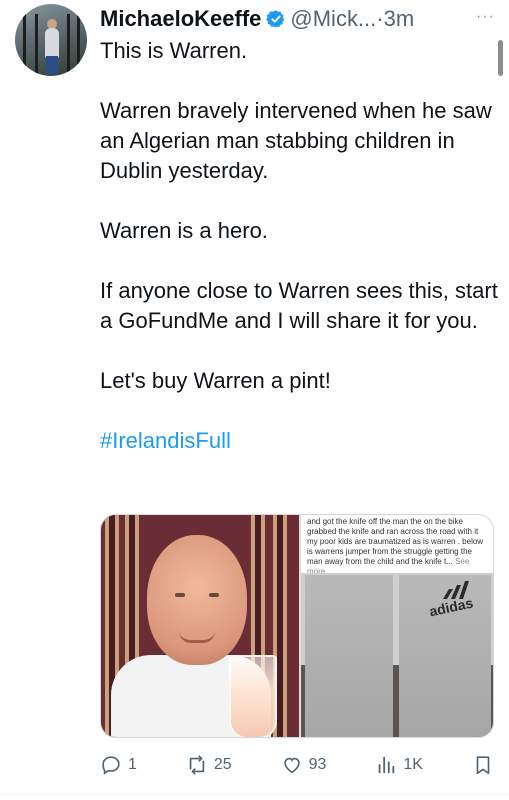  I want to click on reply-count: 1, so click(132, 764).